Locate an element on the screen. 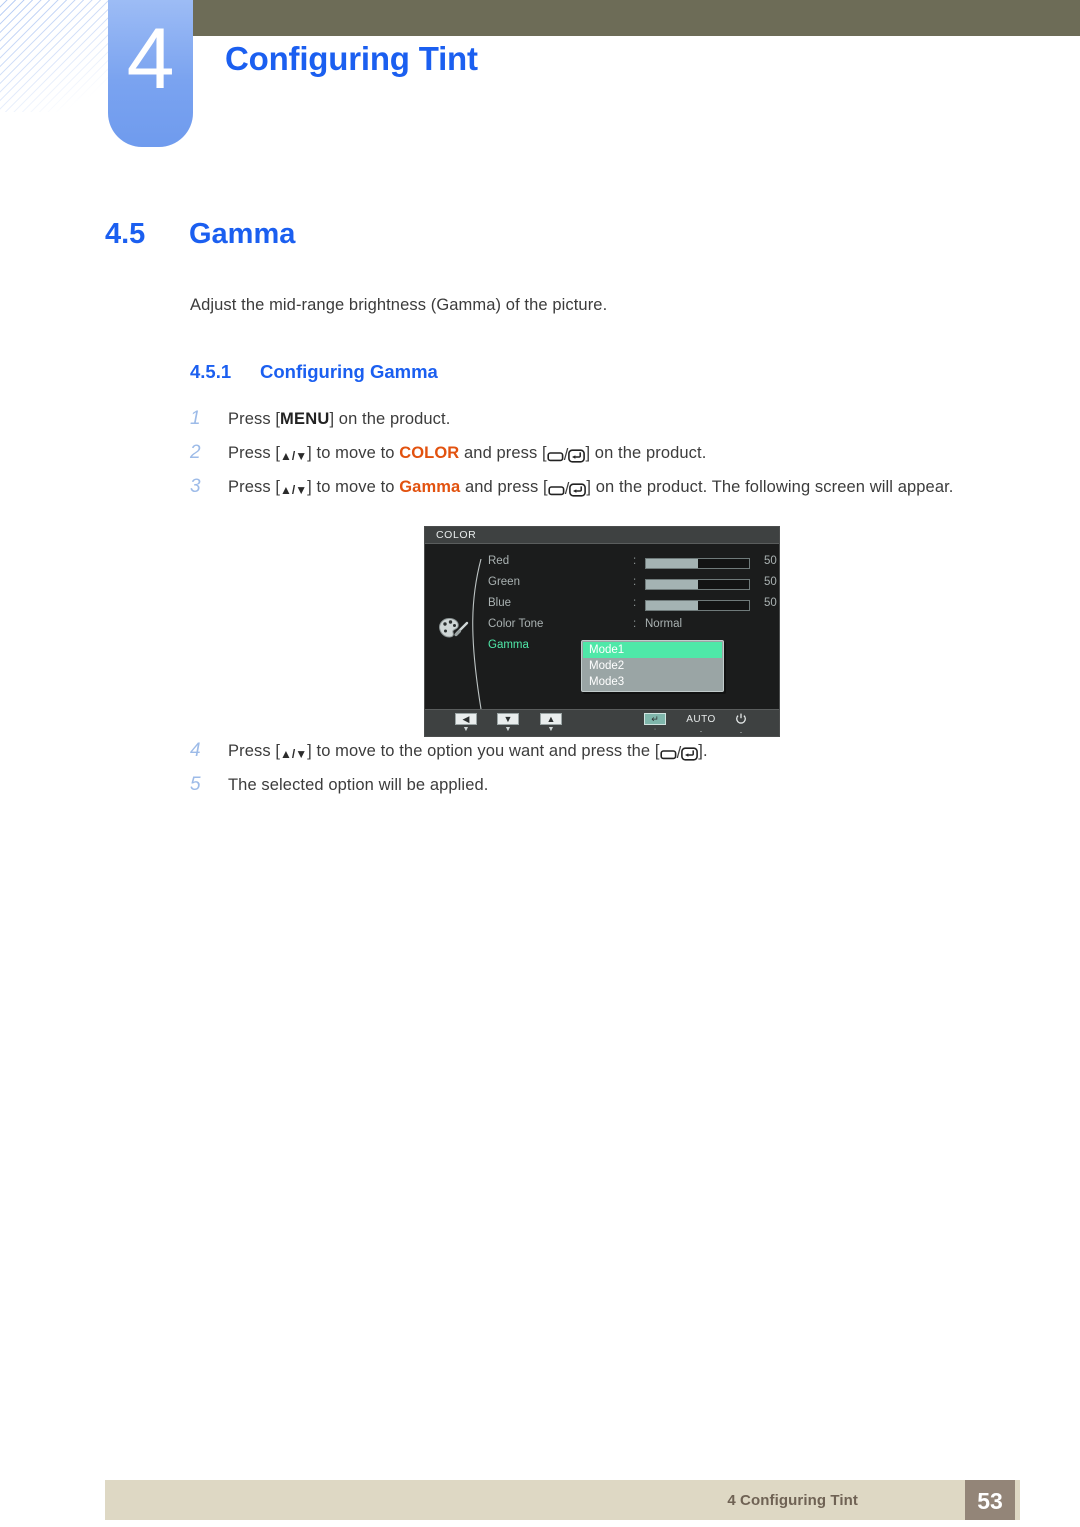 The width and height of the screenshot is (1080, 1527). step-number: 2 is located at coordinates (195, 452).